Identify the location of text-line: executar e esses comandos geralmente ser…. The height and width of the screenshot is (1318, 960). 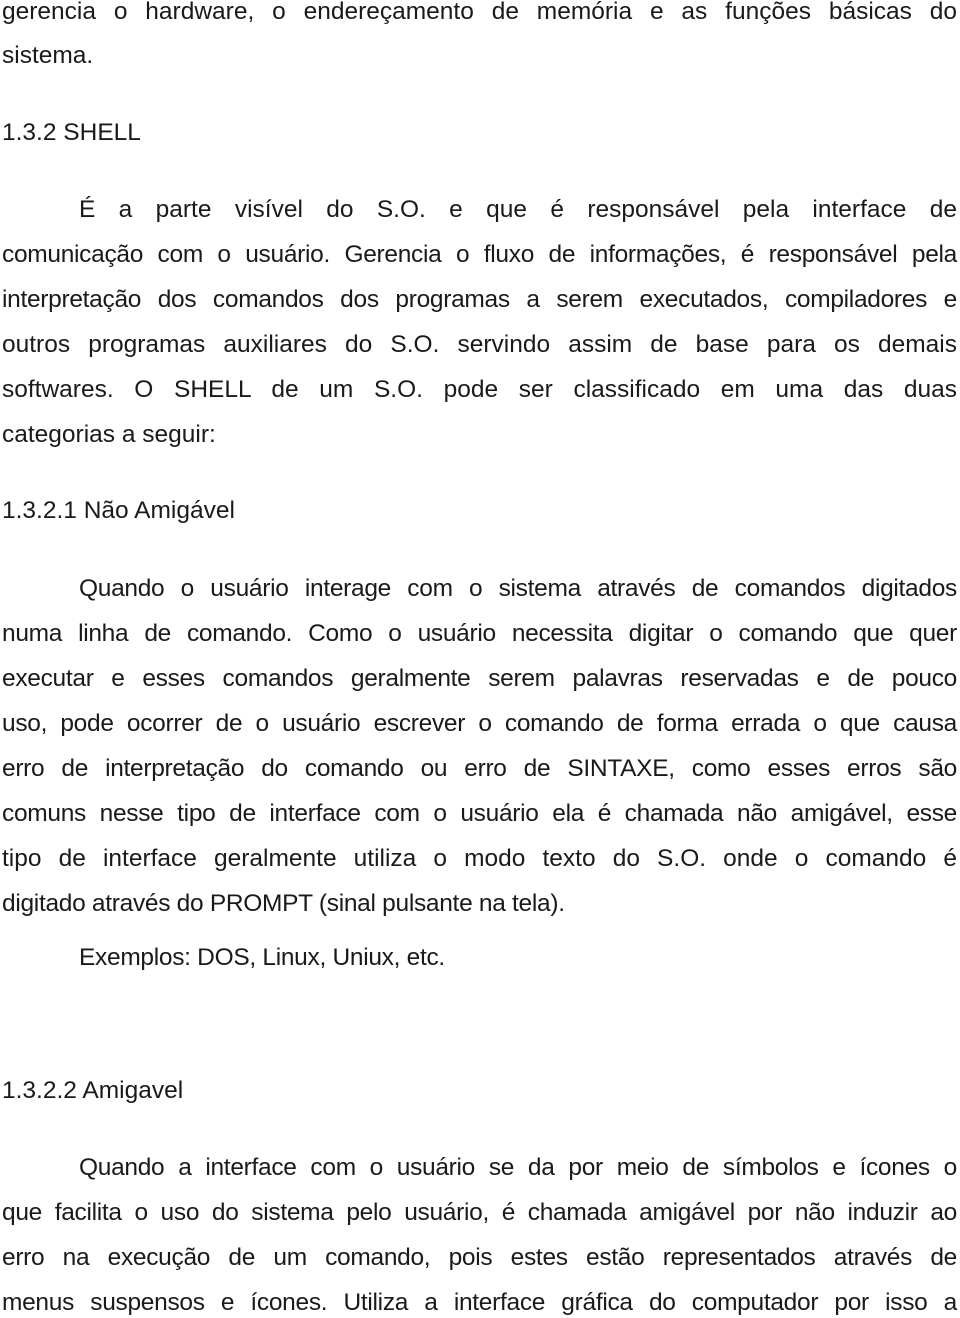
(479, 678).